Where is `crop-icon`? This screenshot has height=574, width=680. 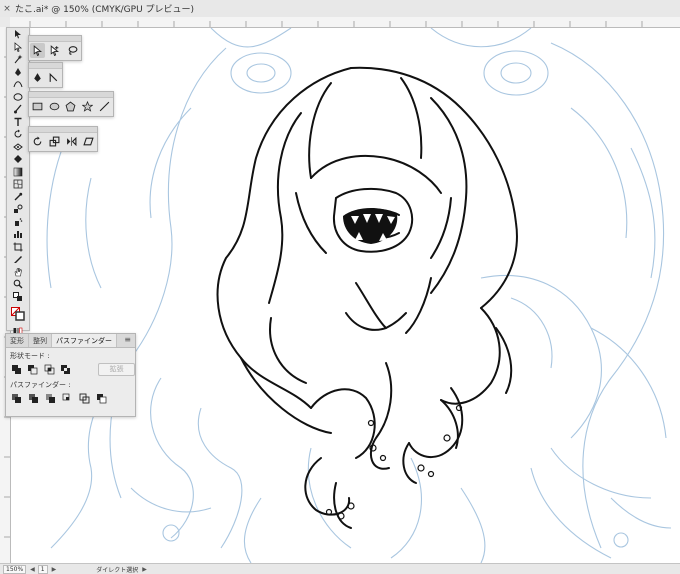 crop-icon is located at coordinates (66, 396).